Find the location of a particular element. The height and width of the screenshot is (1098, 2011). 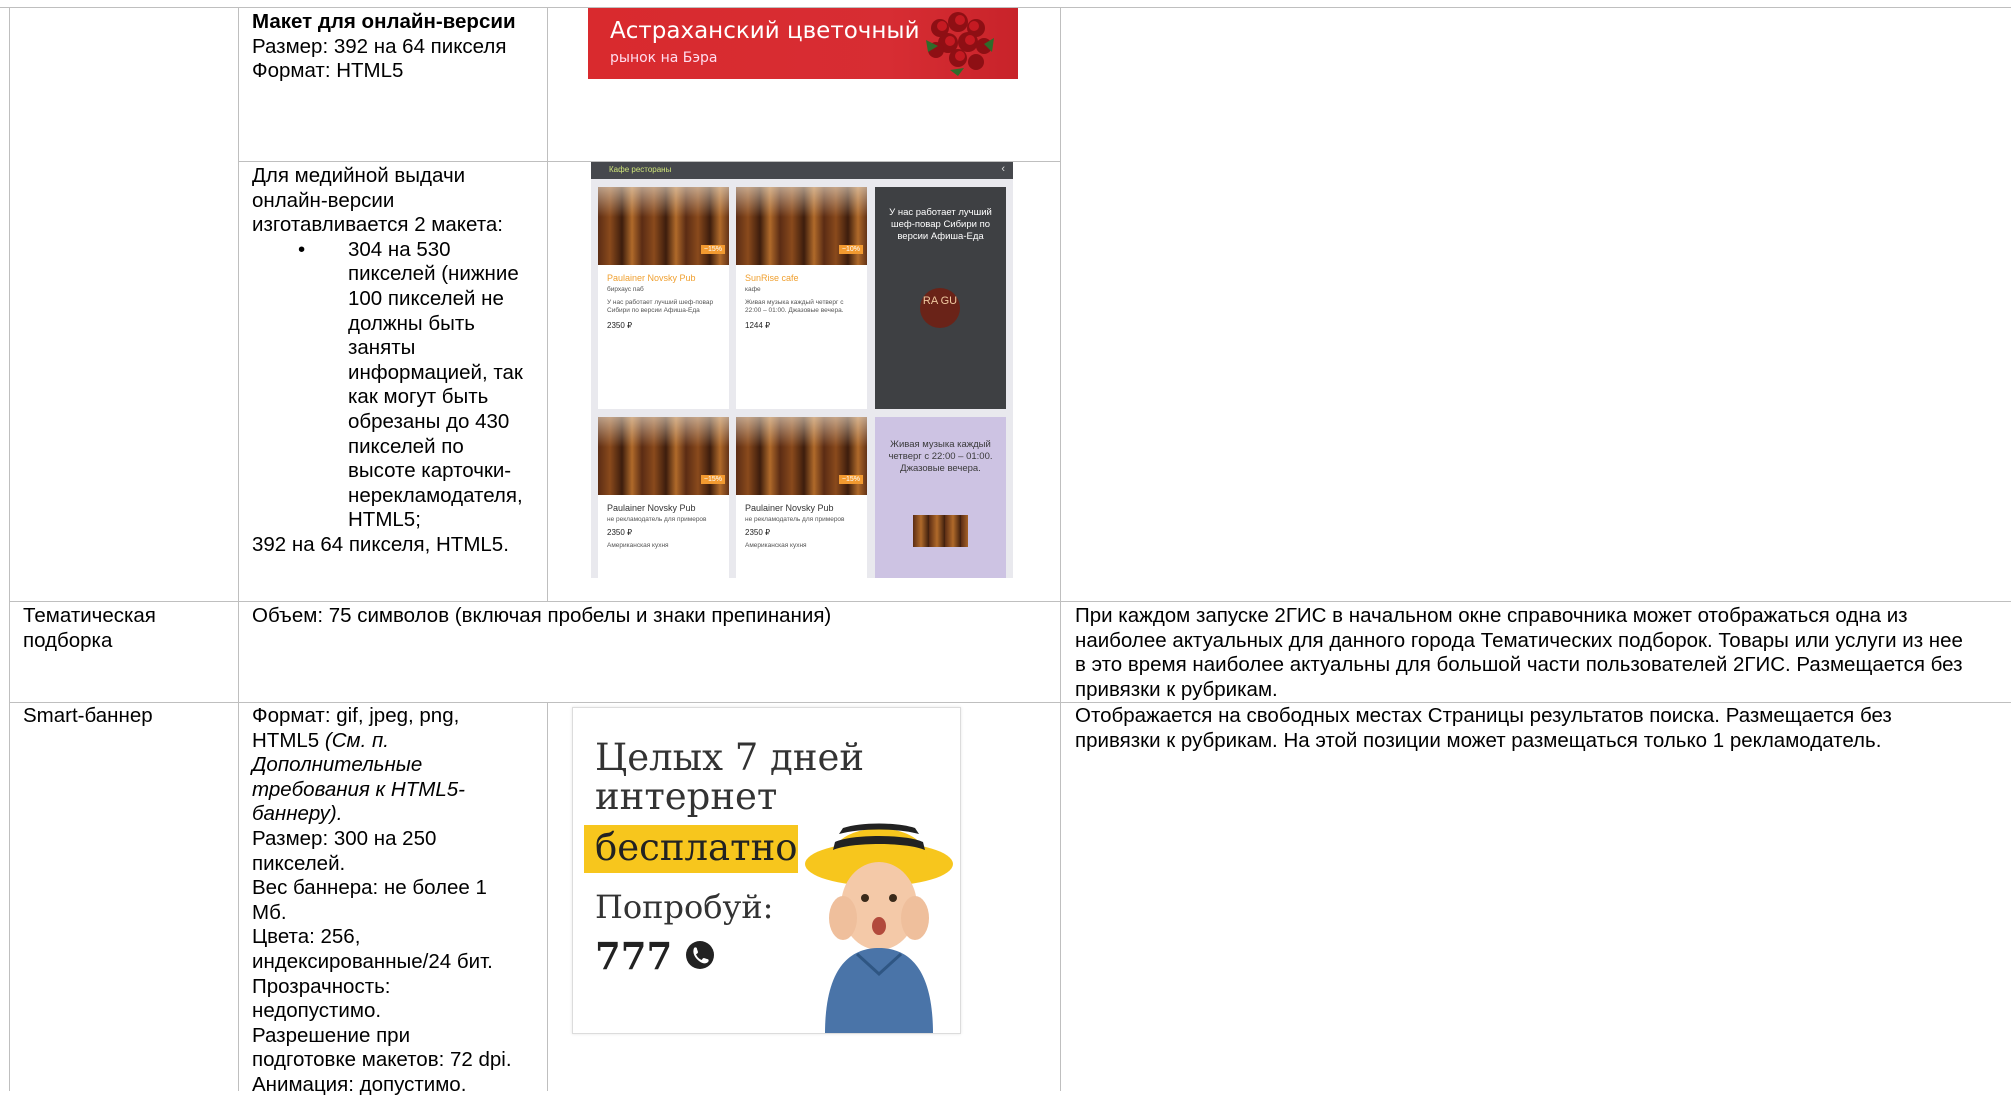

cell-thematic-label: Тематическая подборка is located at coordinates (128, 628).